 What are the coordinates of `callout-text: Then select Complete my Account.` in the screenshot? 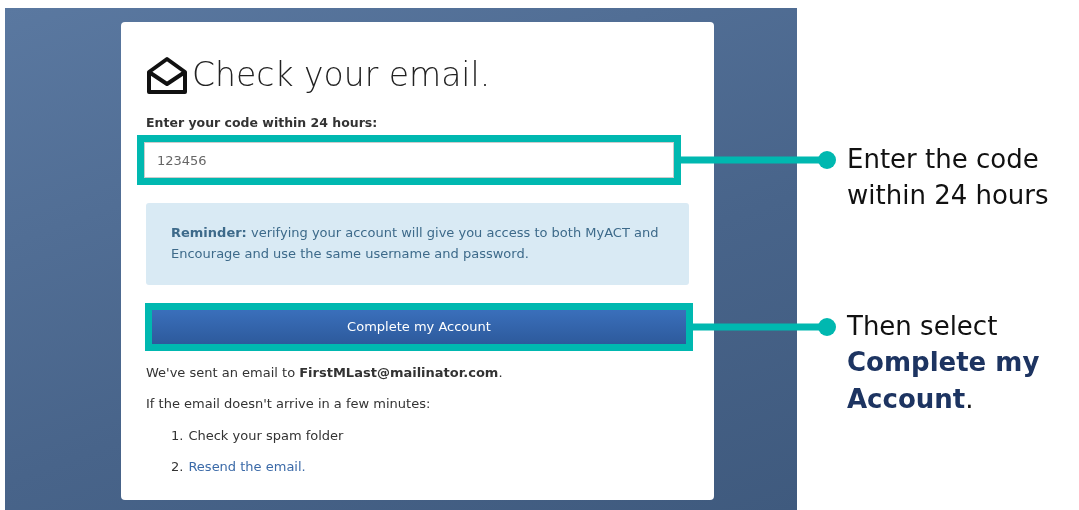 It's located at (944, 363).